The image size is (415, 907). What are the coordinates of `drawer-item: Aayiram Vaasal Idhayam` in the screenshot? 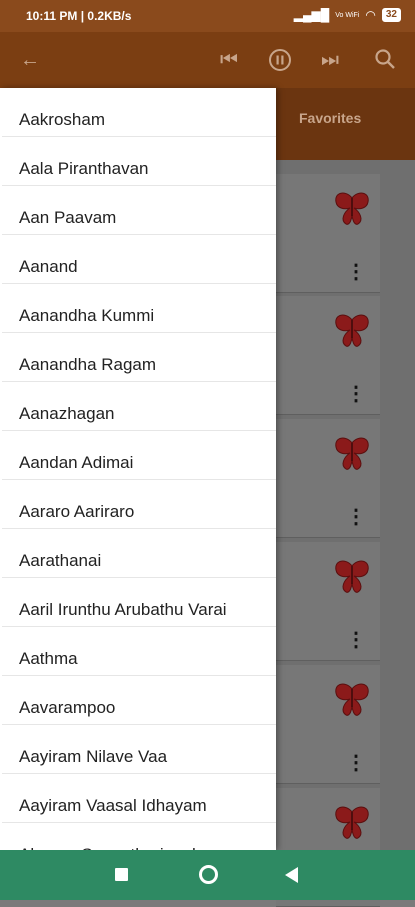 It's located at (139, 798).